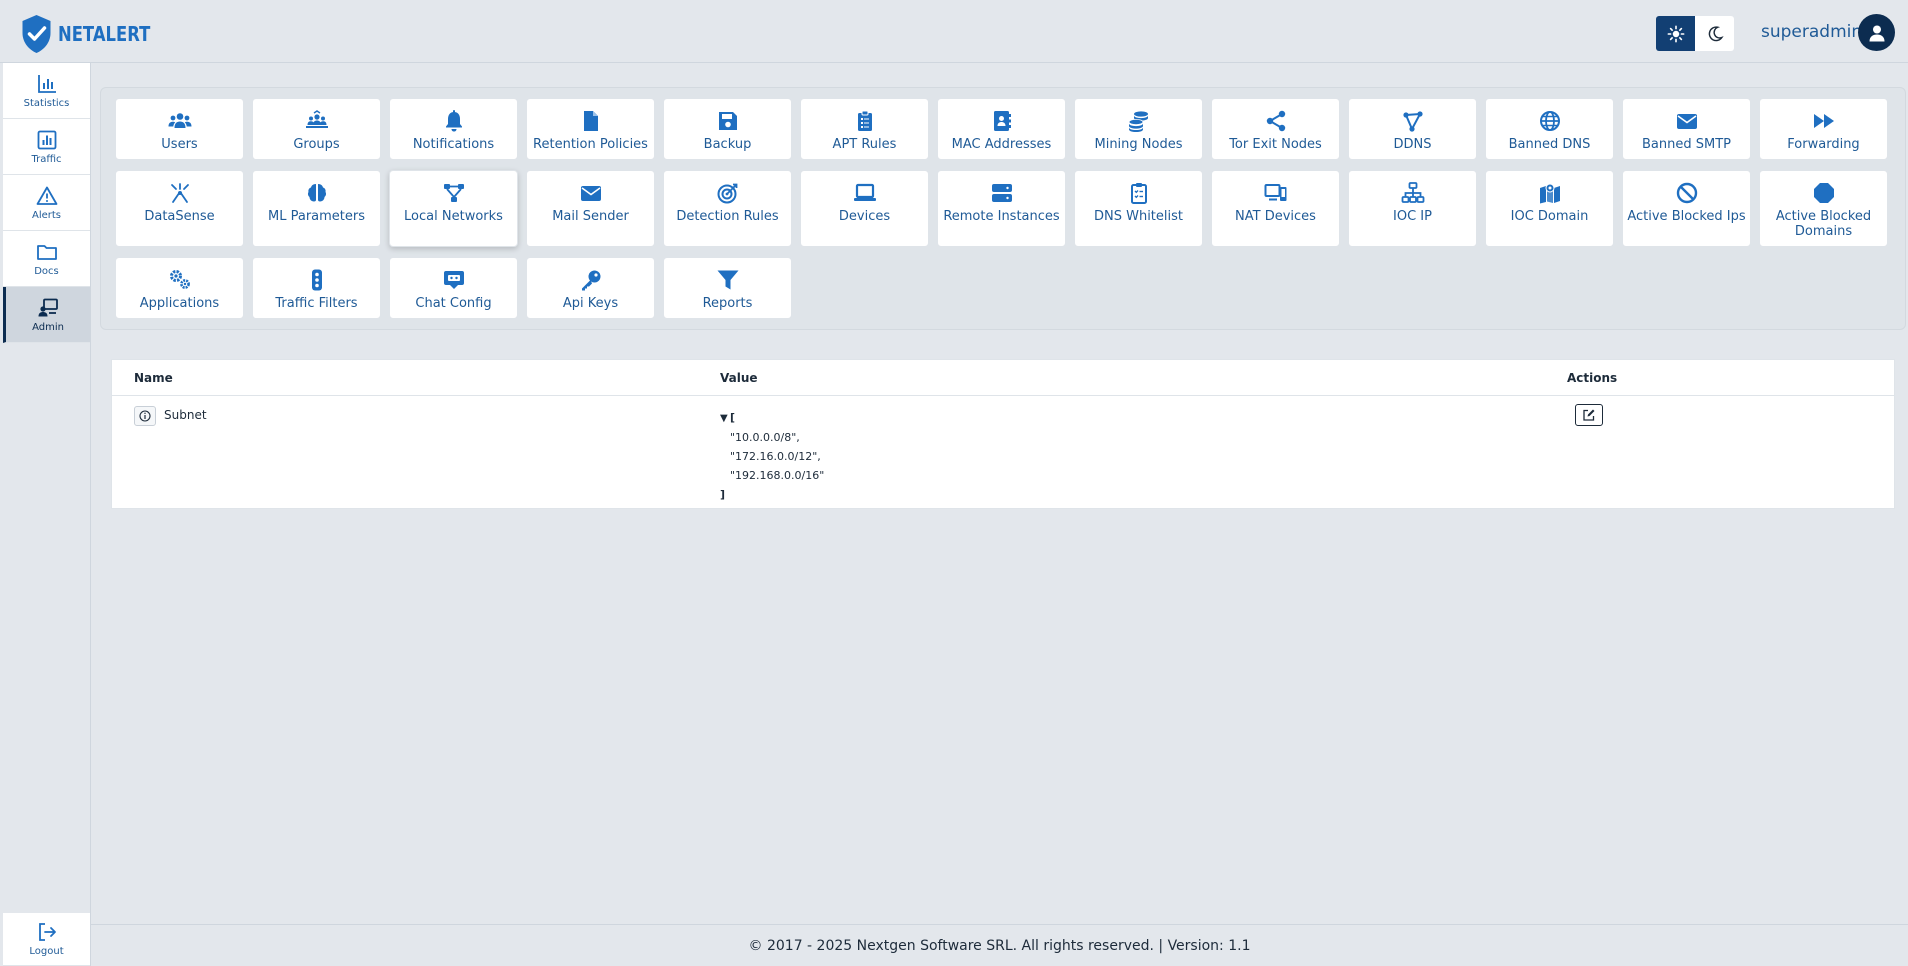  Describe the element at coordinates (590, 193) in the screenshot. I see `envelope-icon` at that location.